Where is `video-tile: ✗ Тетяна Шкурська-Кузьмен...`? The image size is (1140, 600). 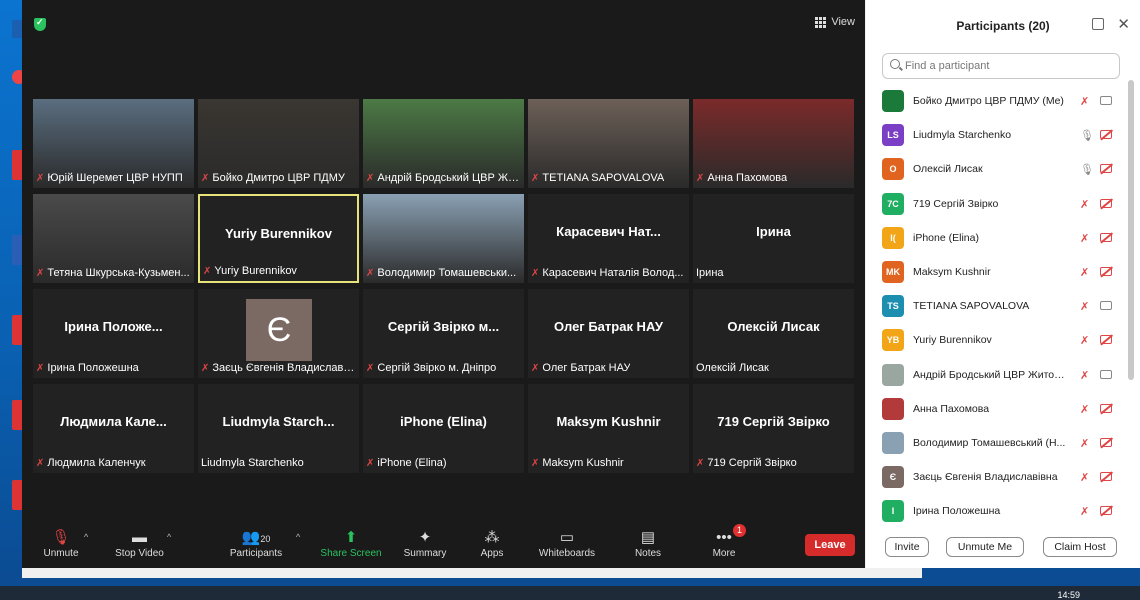
video-tile: ✗ Тетяна Шкурська-Кузьмен... is located at coordinates (113, 238).